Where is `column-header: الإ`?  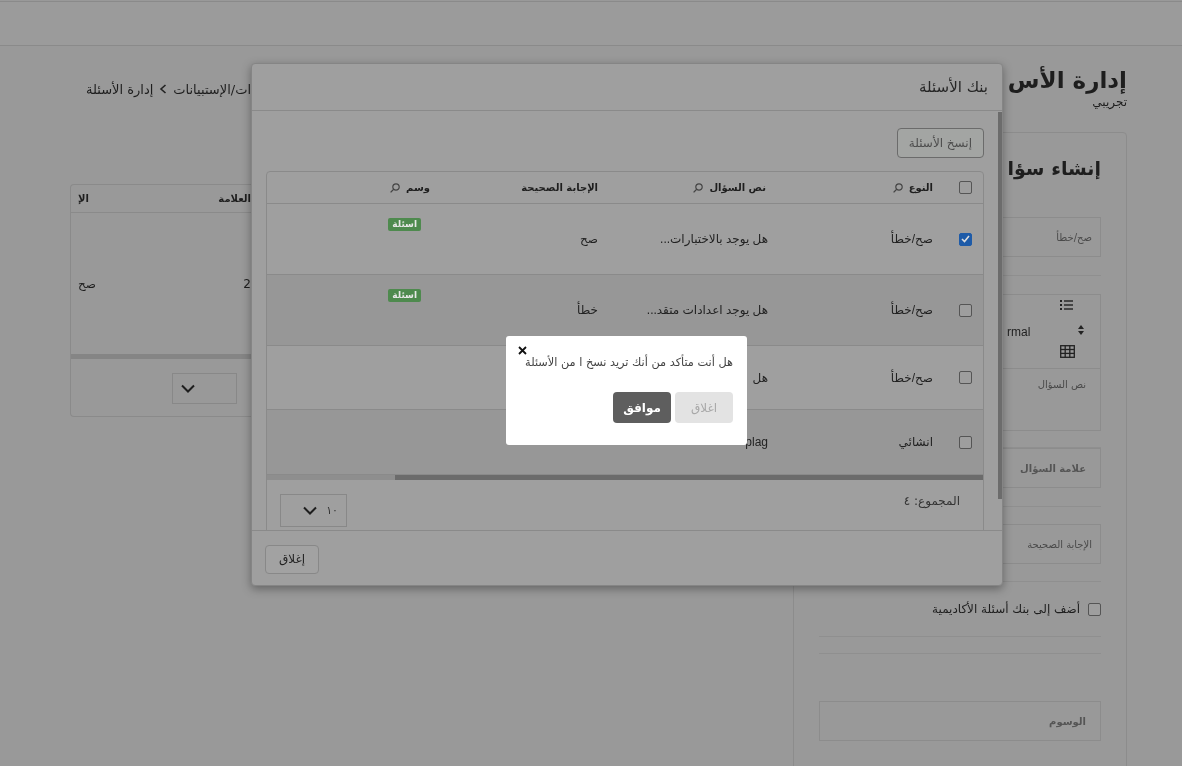 column-header: الإ is located at coordinates (83, 198).